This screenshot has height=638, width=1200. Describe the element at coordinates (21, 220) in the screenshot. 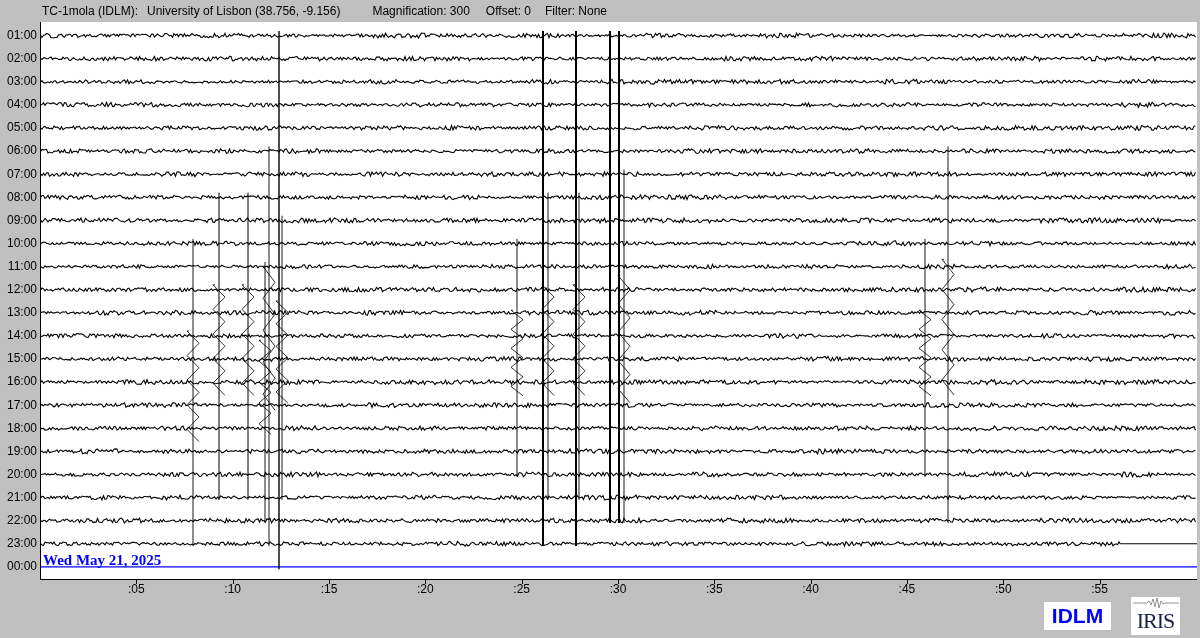

I see `hour-label: 09:00` at that location.